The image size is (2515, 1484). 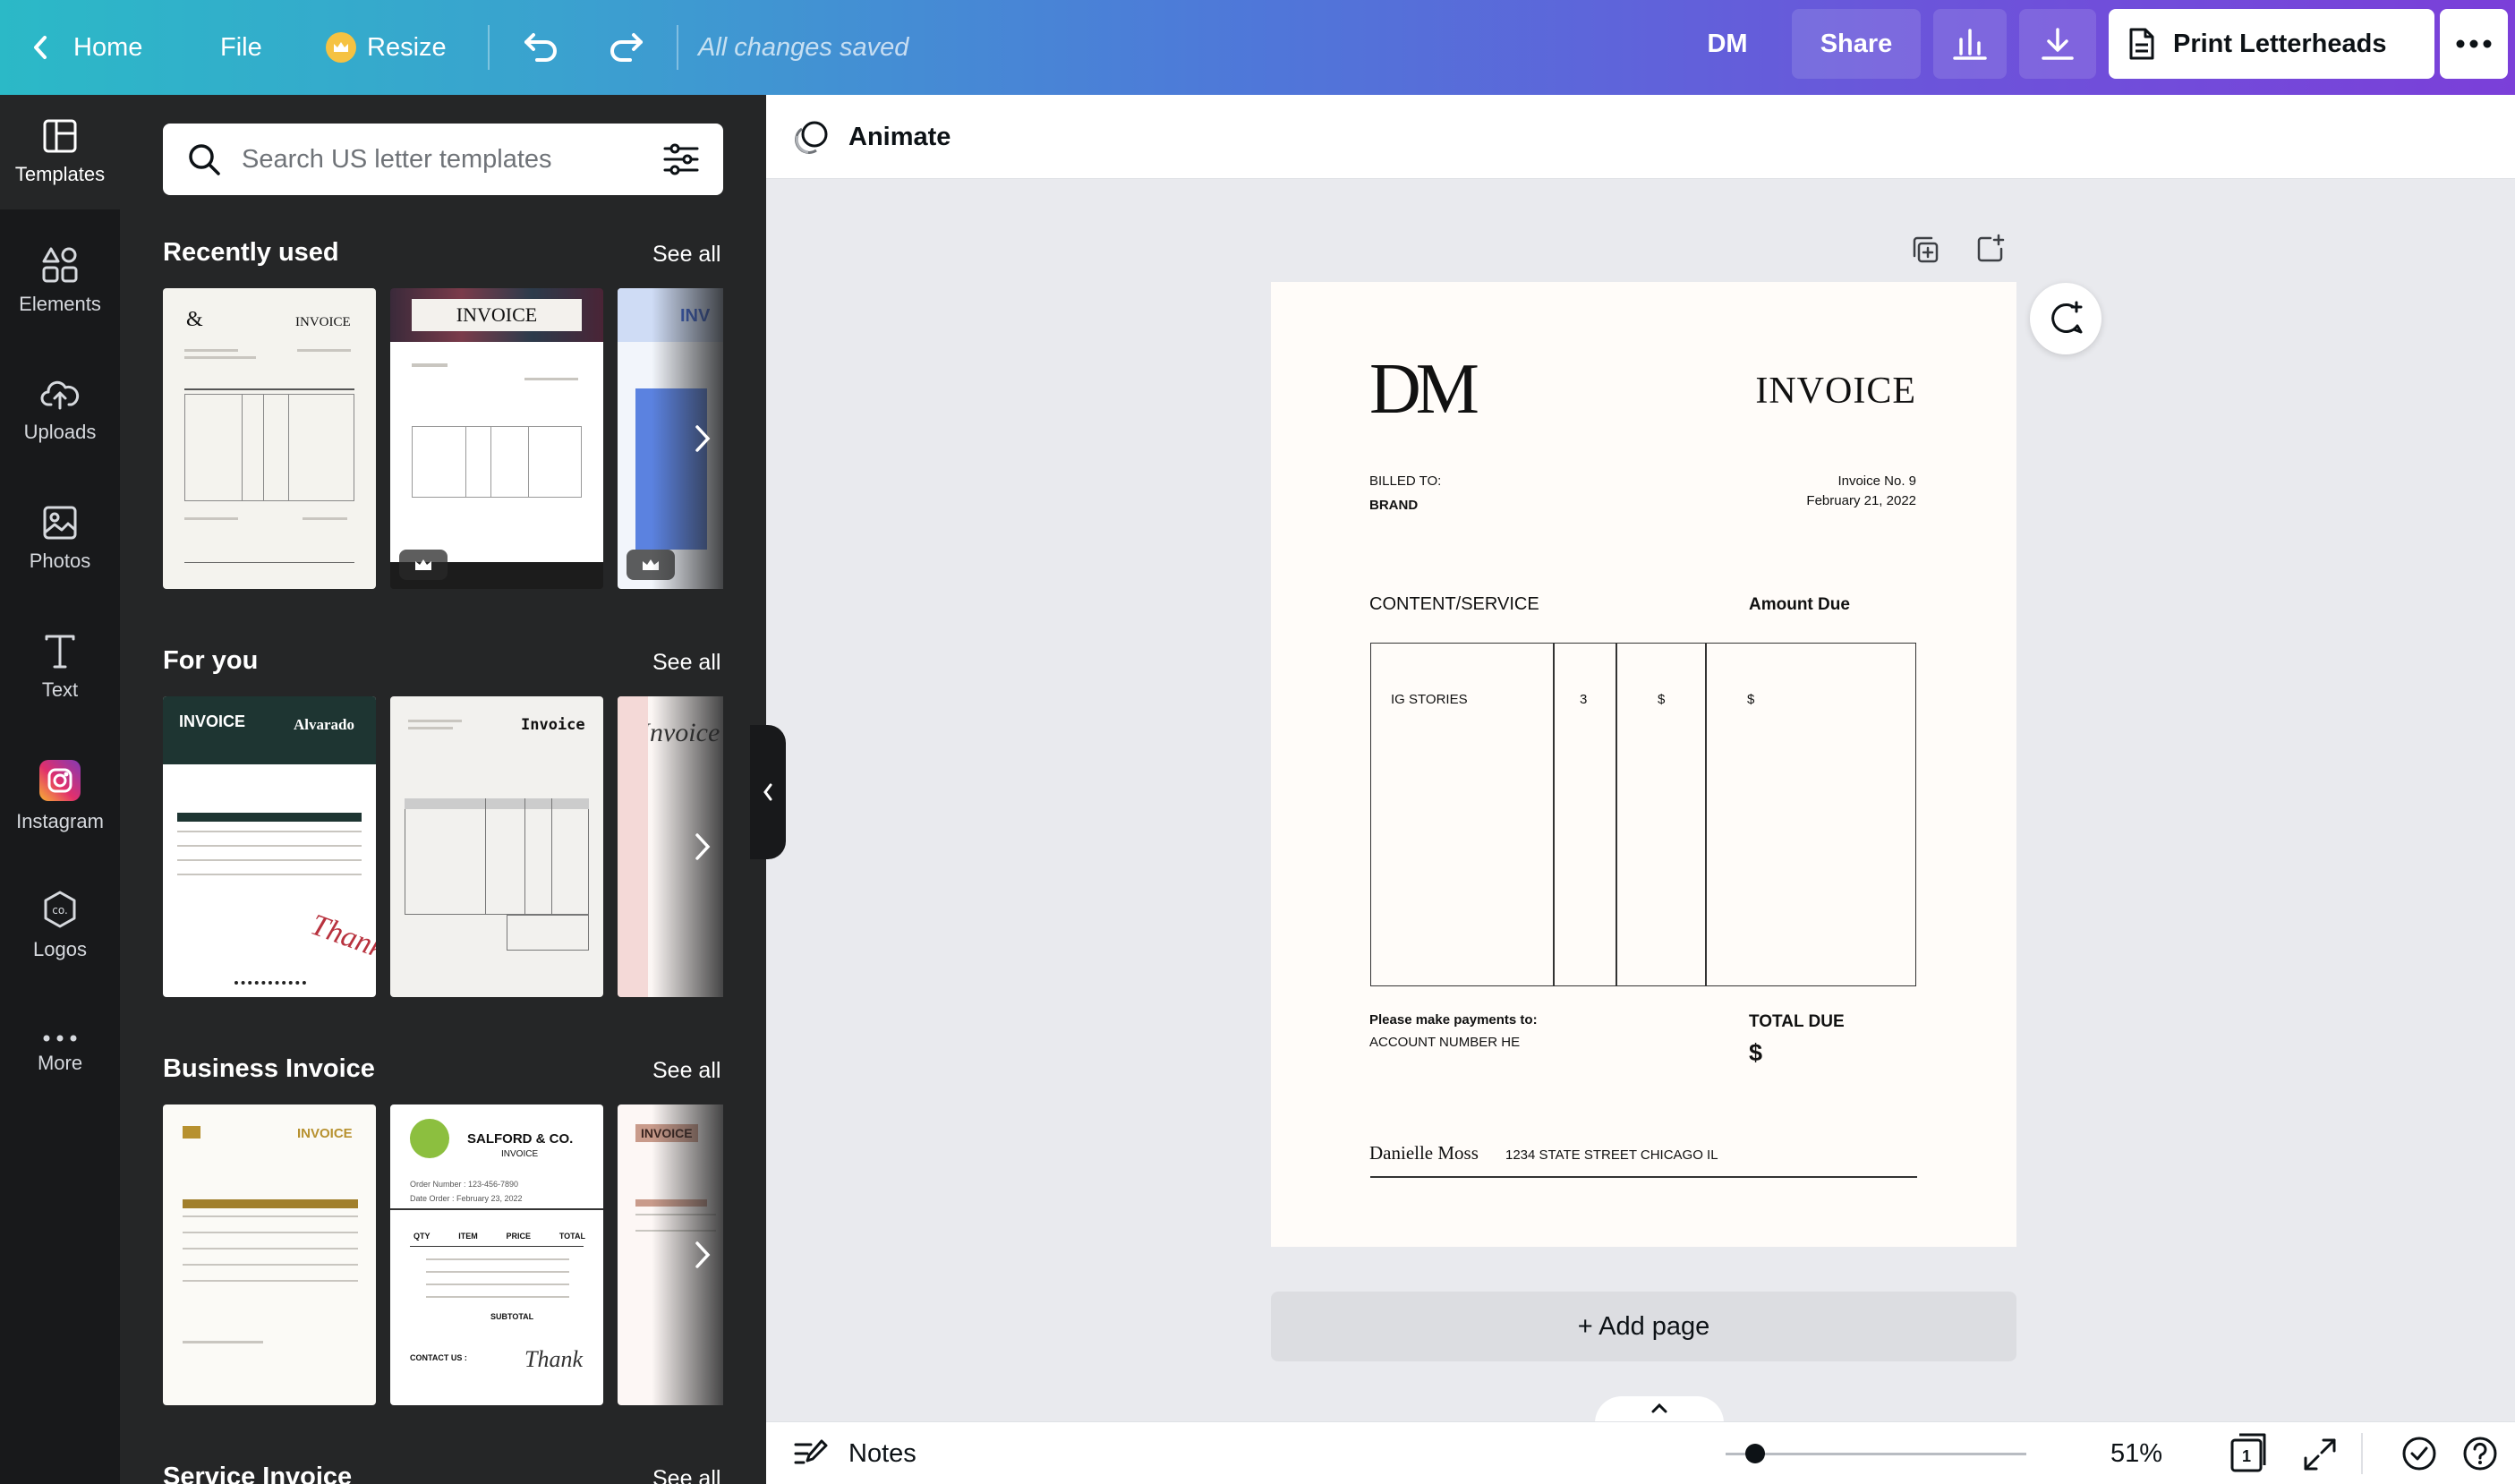 I want to click on invoice-date: February 21, 2022, so click(x=1861, y=500).